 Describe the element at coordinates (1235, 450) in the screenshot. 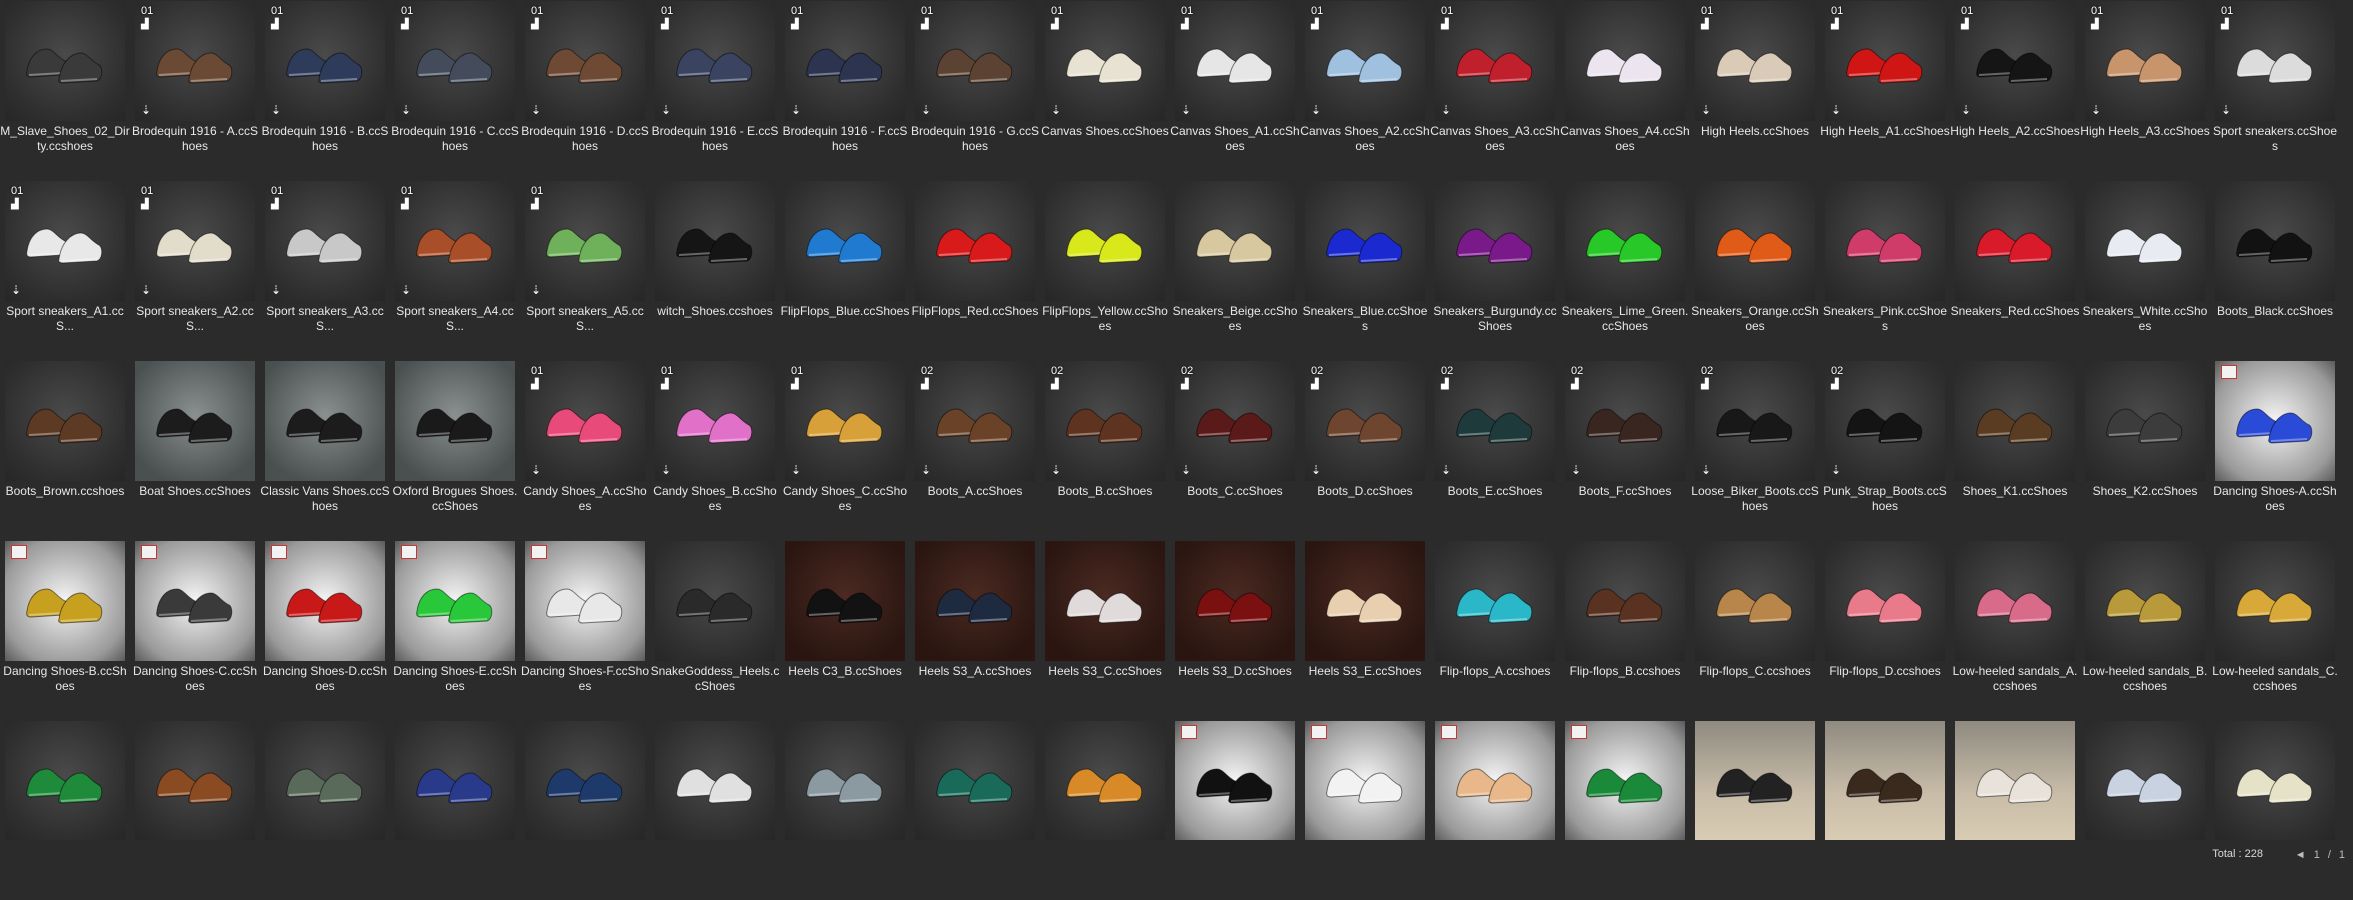

I see `asset-item: 02 ▟ ⇣ Boots_C.ccShoes` at that location.